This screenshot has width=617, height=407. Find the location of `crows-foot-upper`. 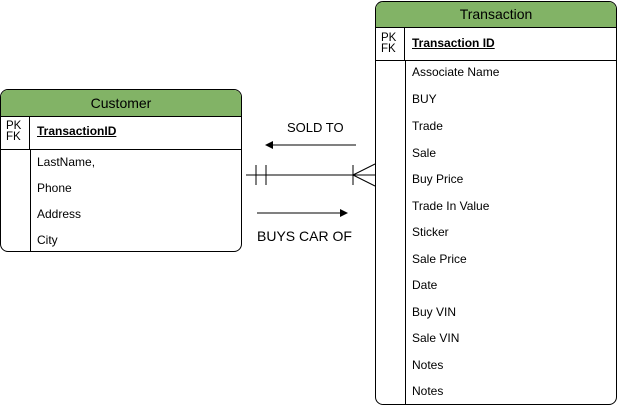

crows-foot-upper is located at coordinates (364, 169).